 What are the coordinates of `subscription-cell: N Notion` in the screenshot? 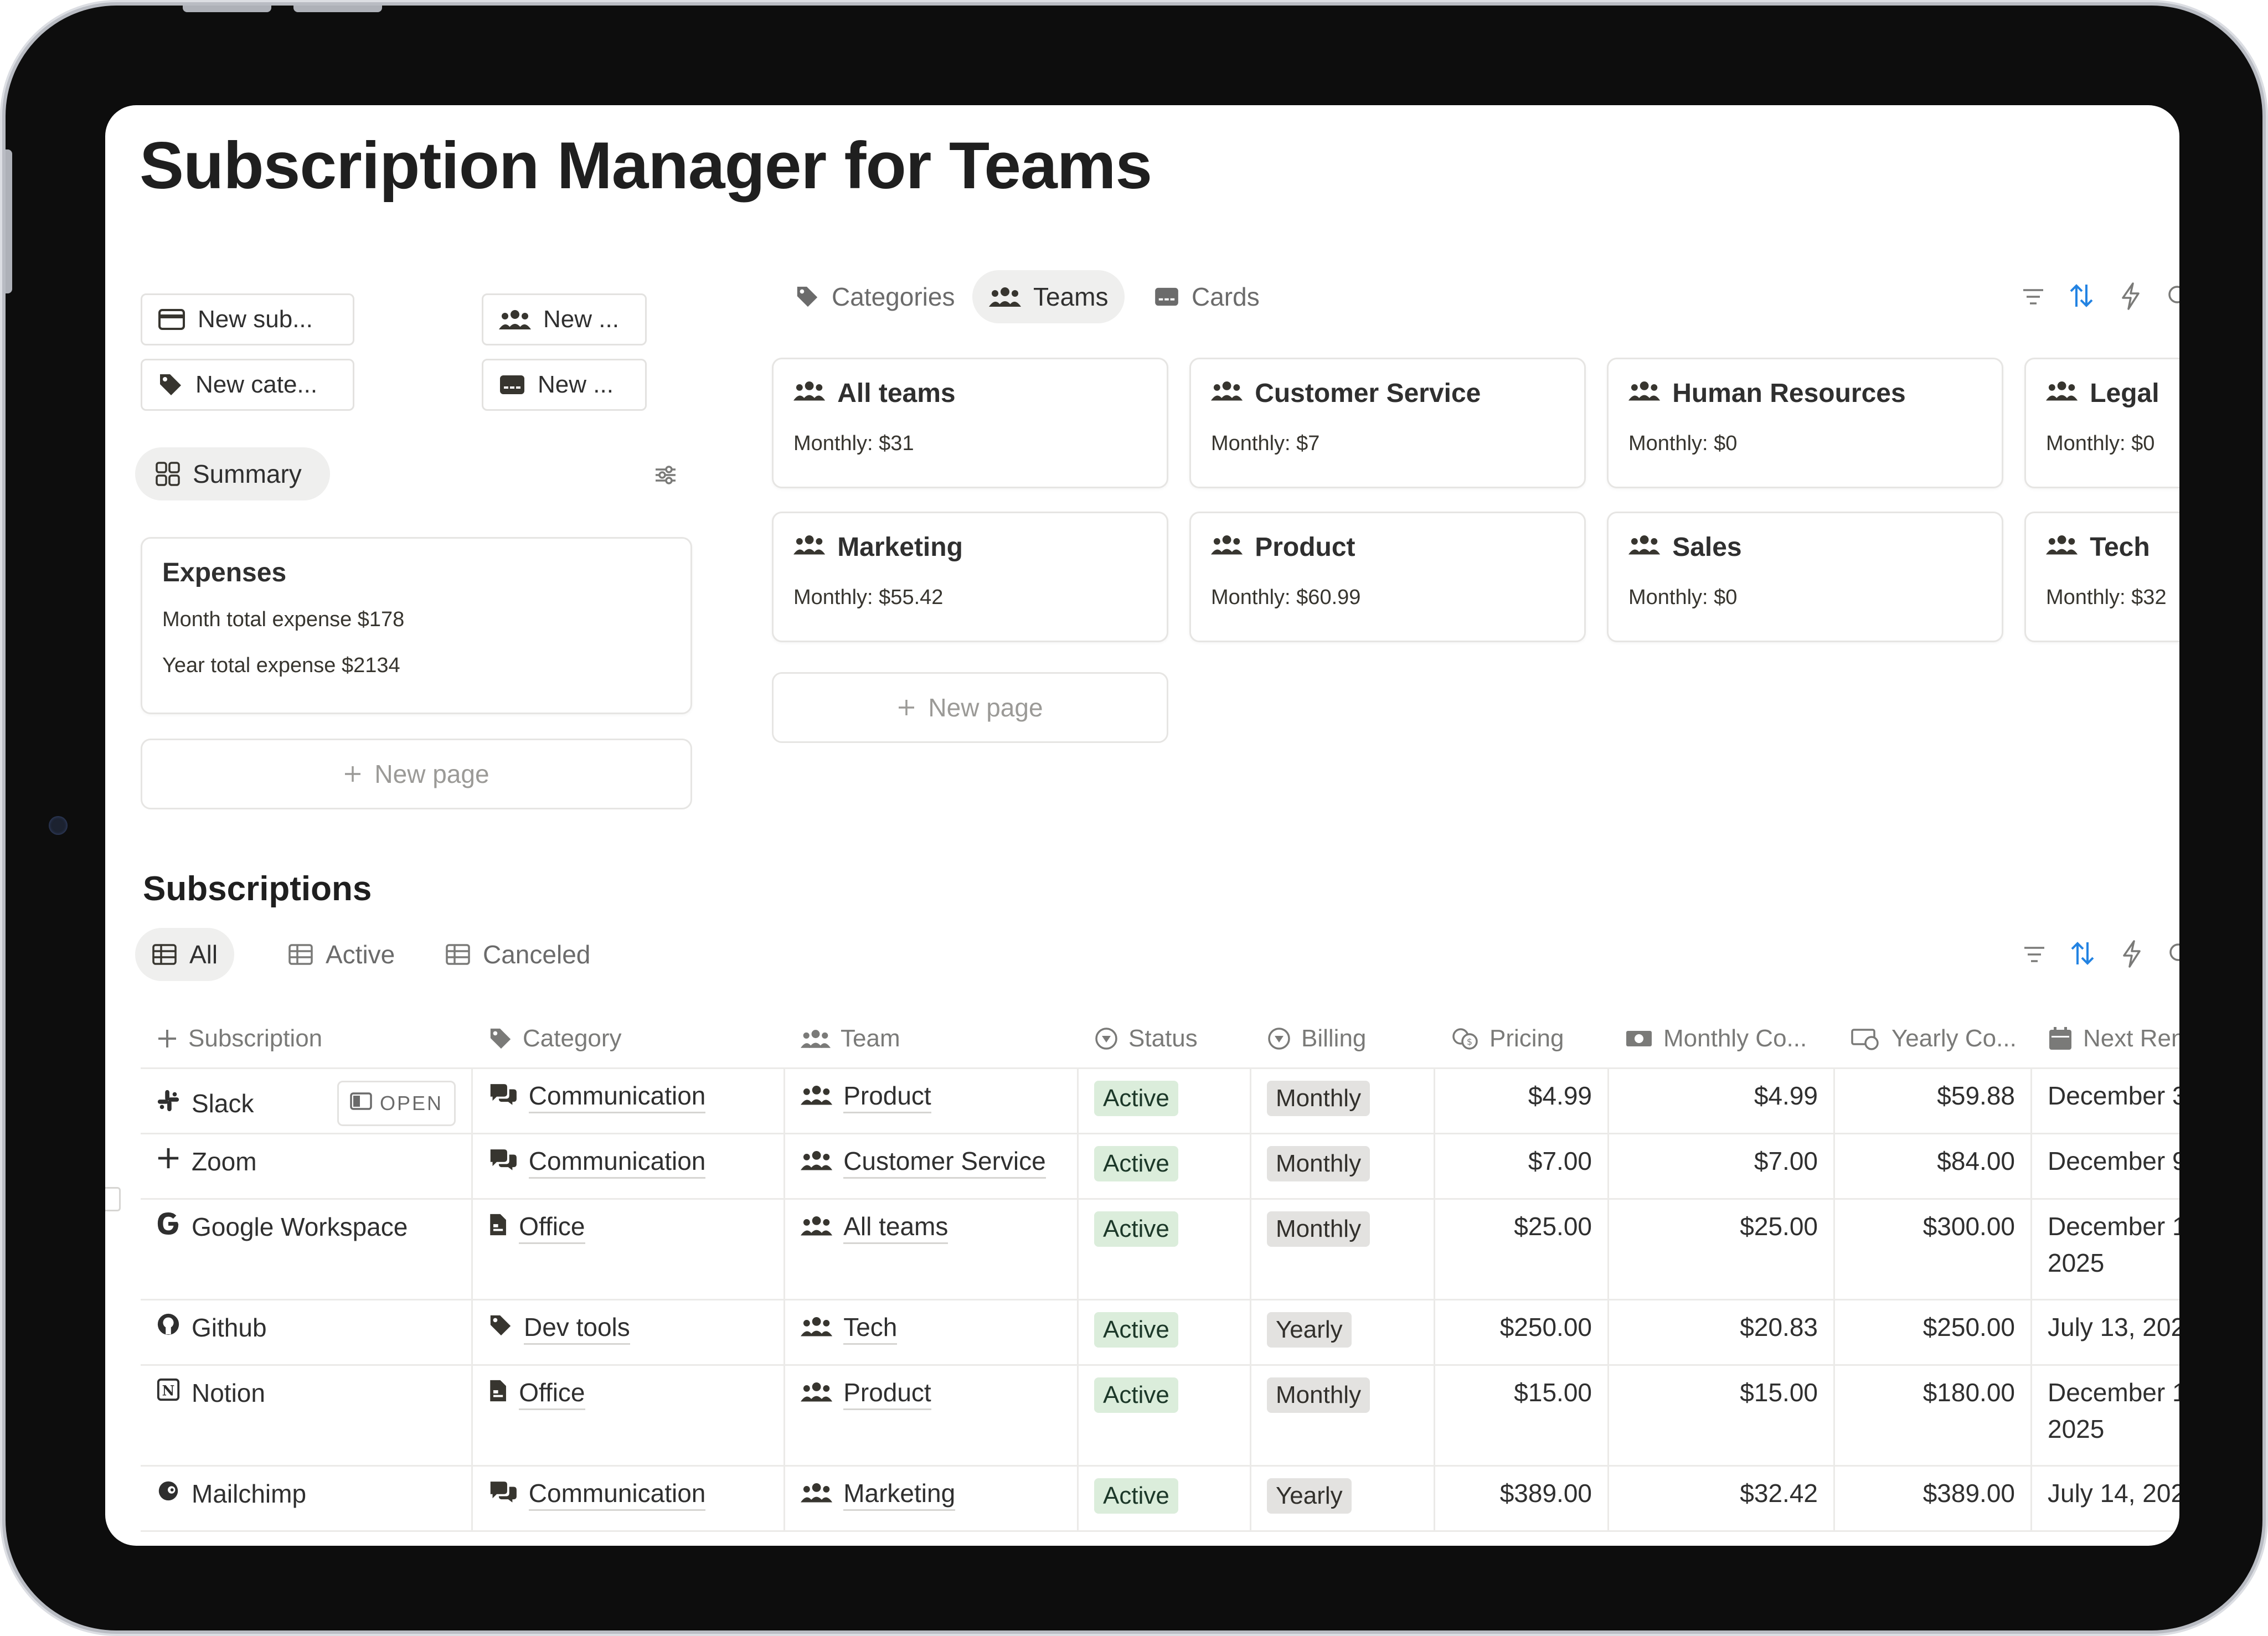 It's located at (307, 1414).